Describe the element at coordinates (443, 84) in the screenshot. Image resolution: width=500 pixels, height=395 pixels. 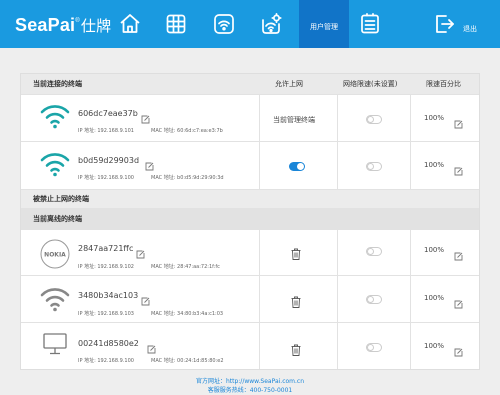
I see `column-header-percent: 限速百分比` at that location.